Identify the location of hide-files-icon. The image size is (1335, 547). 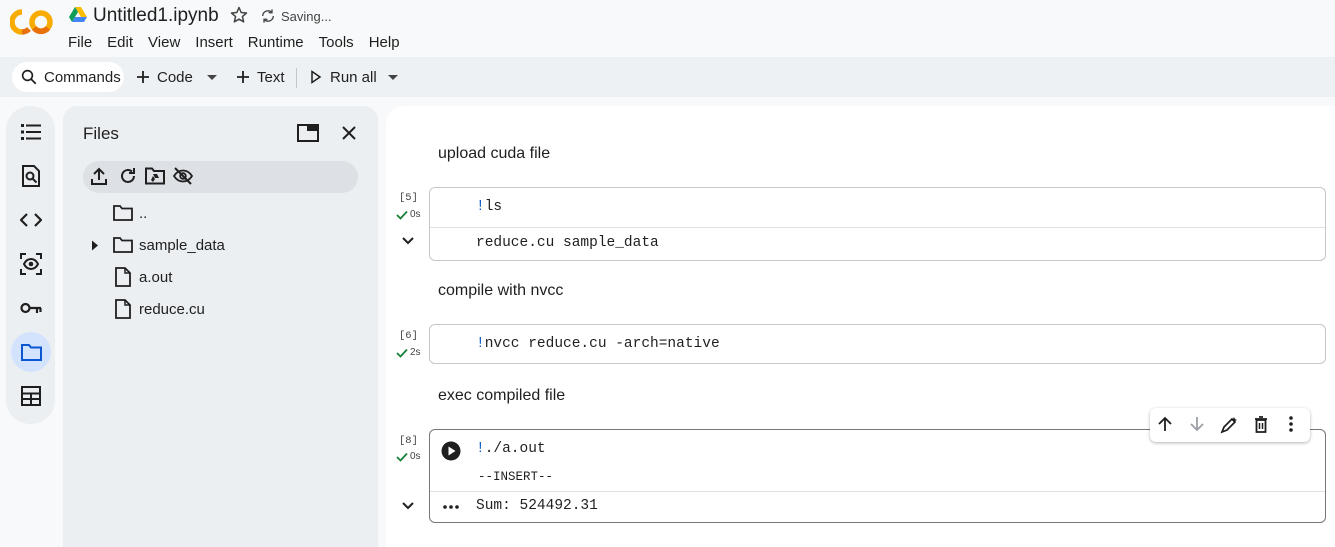
(183, 176).